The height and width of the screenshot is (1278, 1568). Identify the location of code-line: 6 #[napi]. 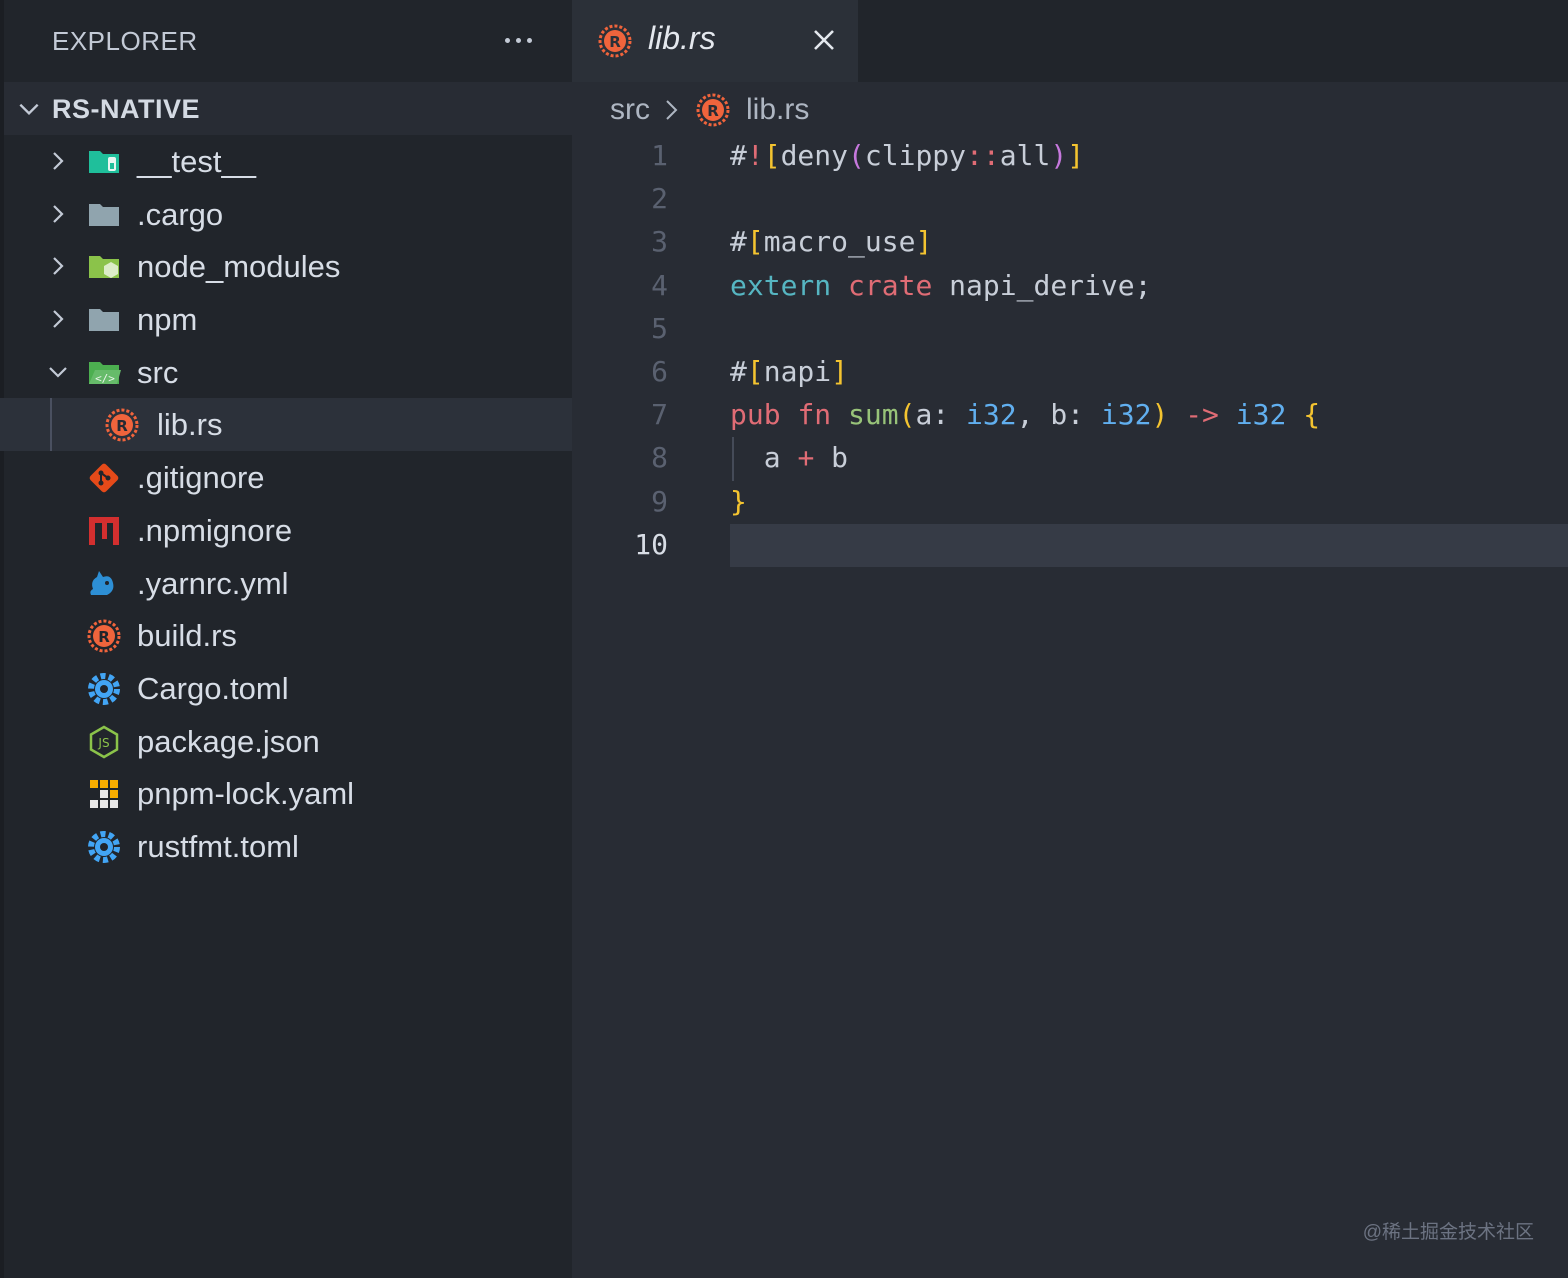
(1070, 372).